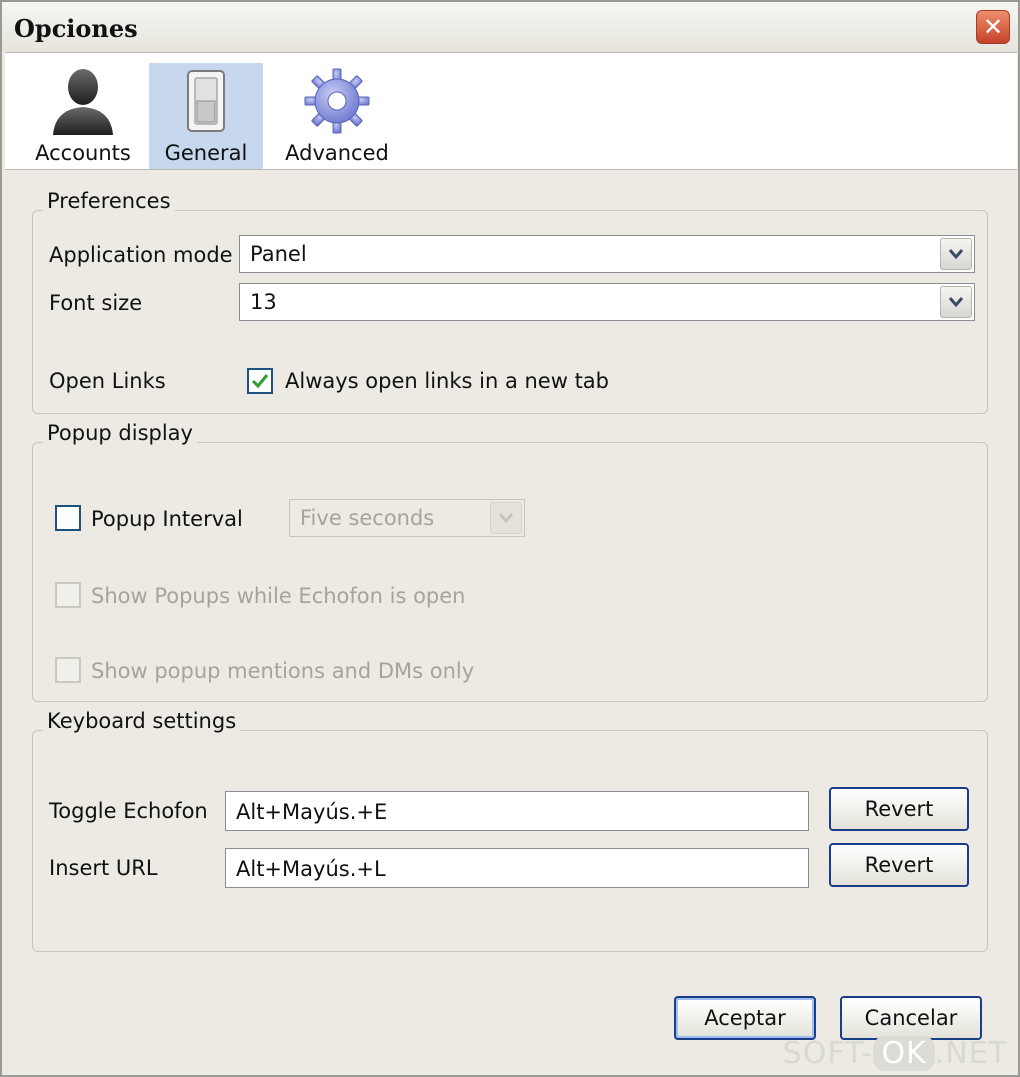 This screenshot has height=1077, width=1020. I want to click on close-icon: ✕, so click(993, 27).